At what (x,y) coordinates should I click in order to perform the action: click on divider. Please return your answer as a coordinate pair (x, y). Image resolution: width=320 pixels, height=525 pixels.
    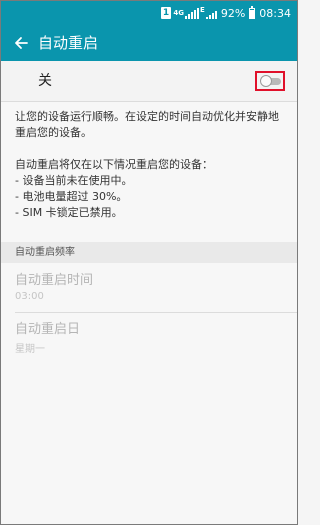
    Looking at the image, I should click on (149, 101).